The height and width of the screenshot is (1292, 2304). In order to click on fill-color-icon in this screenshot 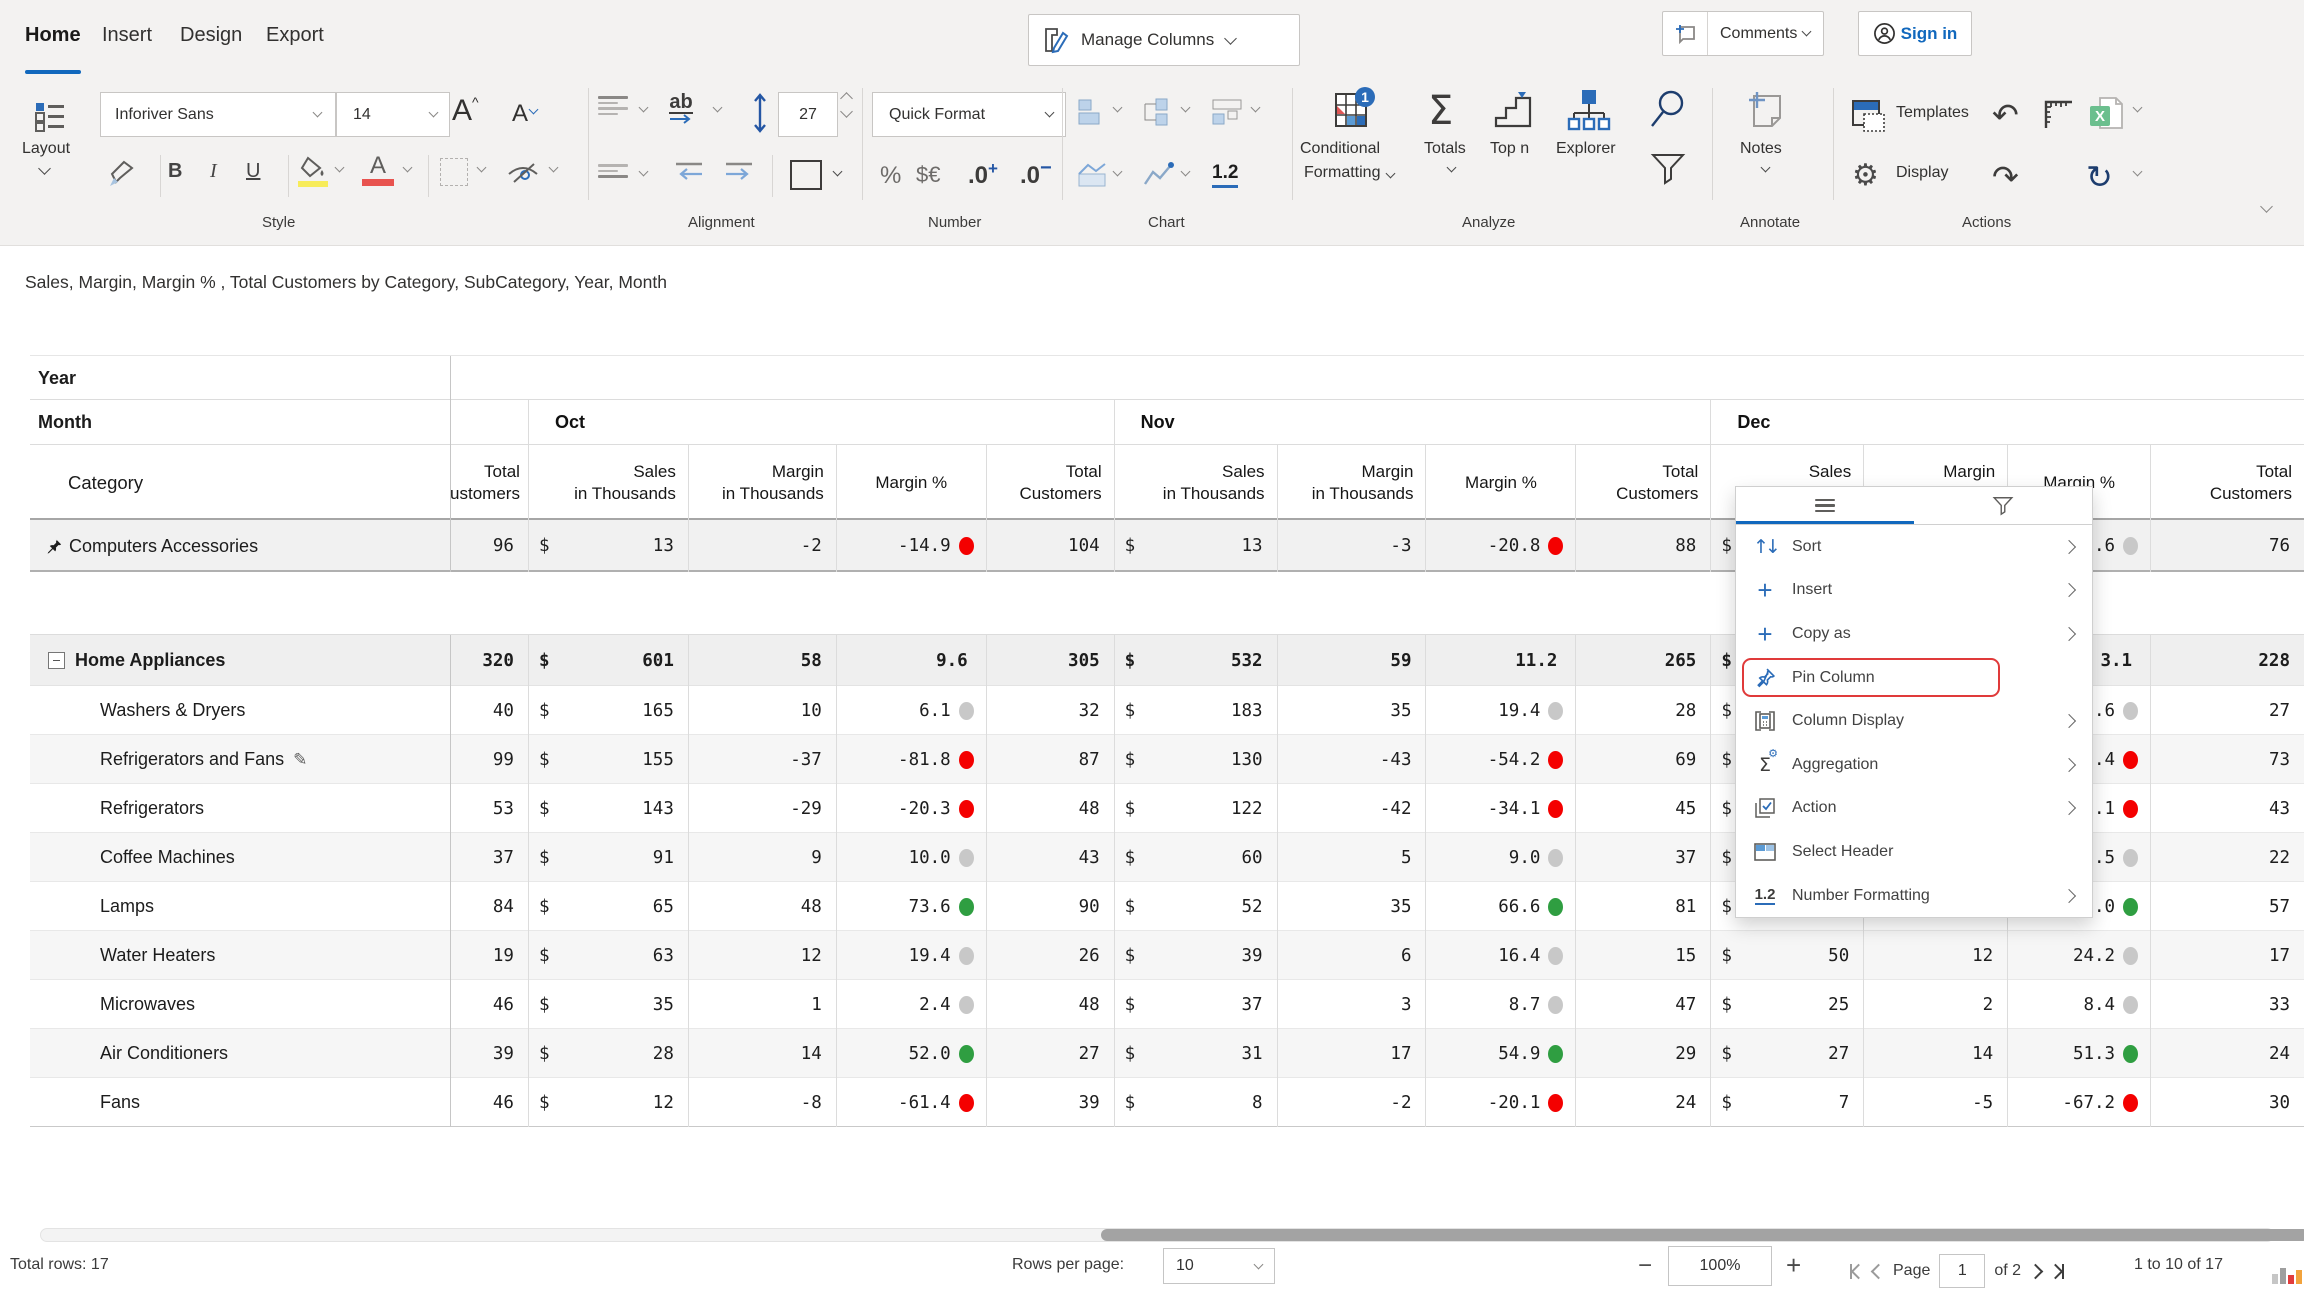, I will do `click(313, 171)`.